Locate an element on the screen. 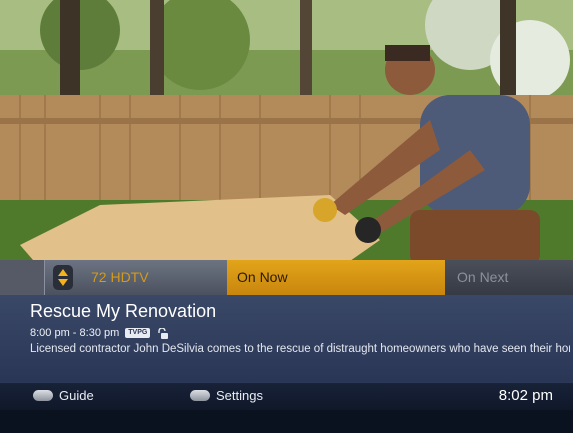 This screenshot has height=433, width=573. channel-selector: 72 HDTV is located at coordinates (136, 277).